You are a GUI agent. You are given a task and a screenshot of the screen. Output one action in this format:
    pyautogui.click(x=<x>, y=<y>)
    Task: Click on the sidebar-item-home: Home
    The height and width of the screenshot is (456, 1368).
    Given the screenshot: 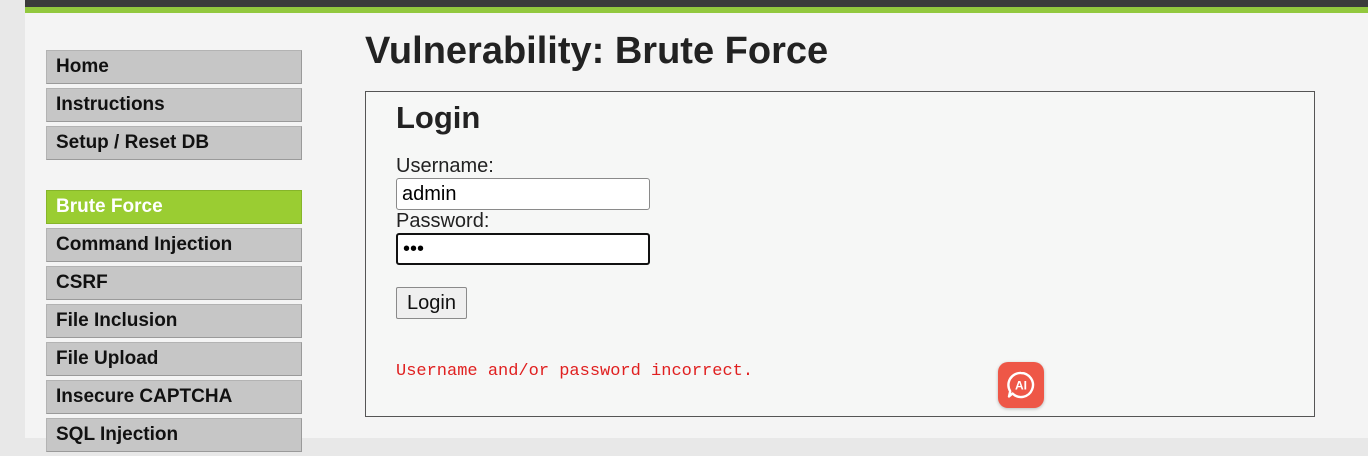 What is the action you would take?
    pyautogui.click(x=174, y=67)
    